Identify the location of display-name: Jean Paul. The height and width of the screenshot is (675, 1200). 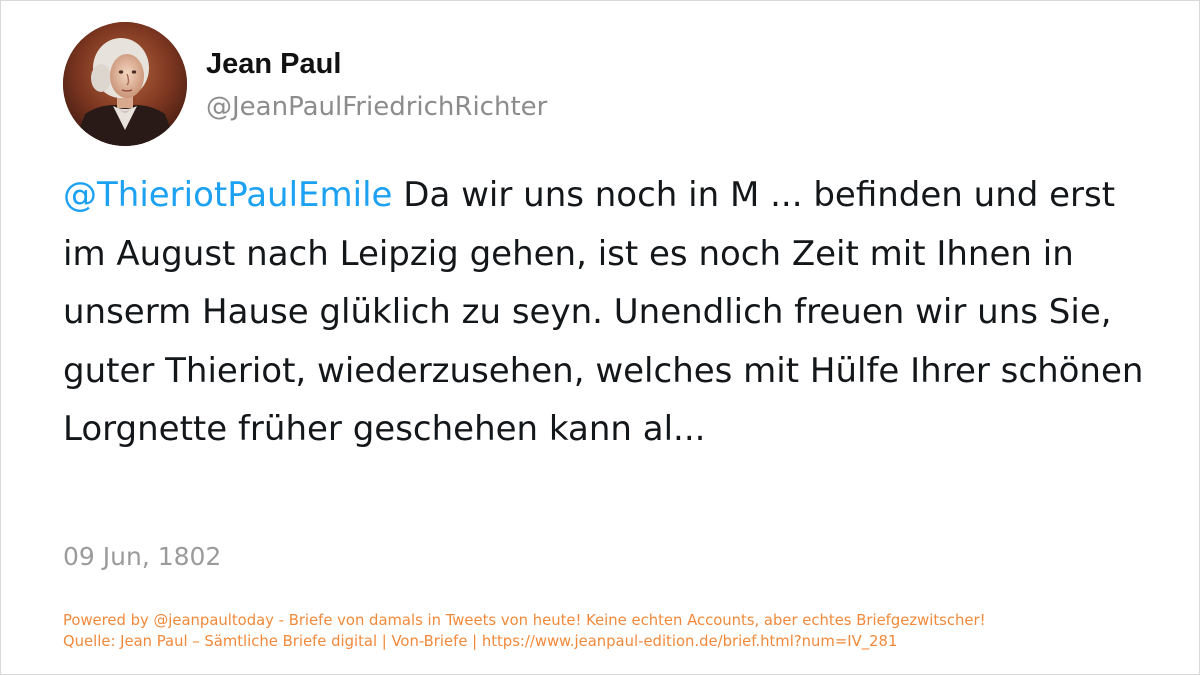
(376, 64).